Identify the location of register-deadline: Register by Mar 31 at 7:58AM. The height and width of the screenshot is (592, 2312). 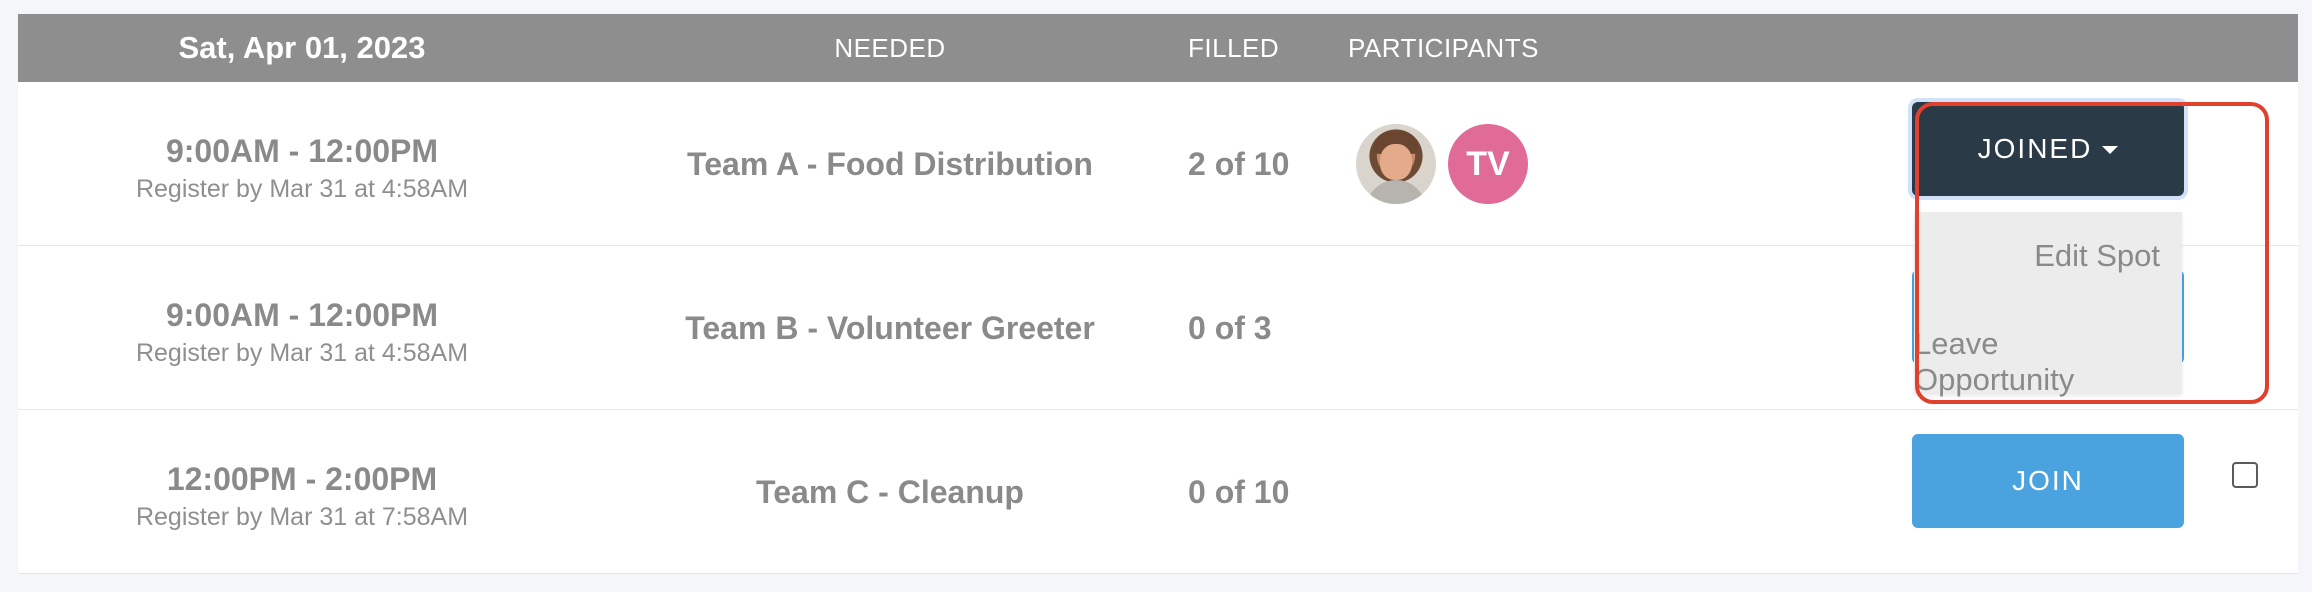
(302, 517).